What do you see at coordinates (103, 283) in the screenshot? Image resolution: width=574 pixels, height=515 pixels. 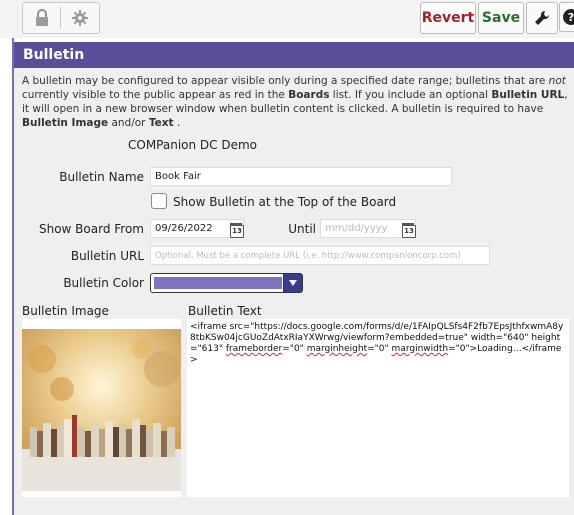 I see `bulletin-color-label: Bulletin Color` at bounding box center [103, 283].